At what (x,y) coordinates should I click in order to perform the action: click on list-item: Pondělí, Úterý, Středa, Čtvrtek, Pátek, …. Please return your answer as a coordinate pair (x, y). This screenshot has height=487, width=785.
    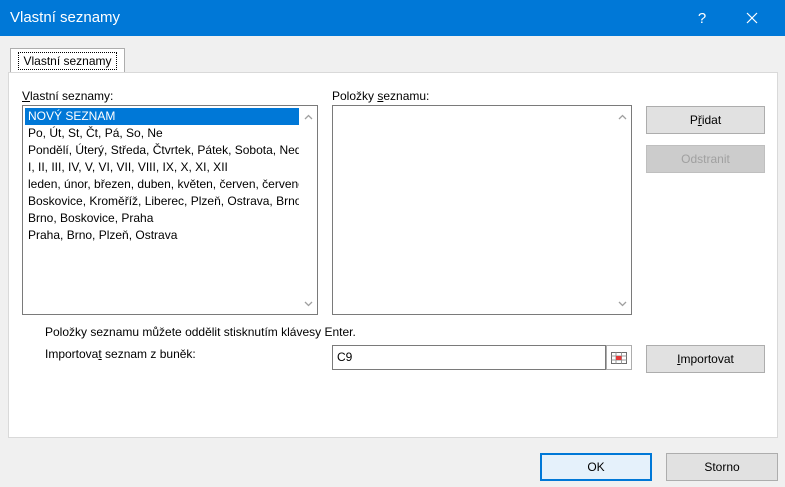
    Looking at the image, I should click on (162, 150).